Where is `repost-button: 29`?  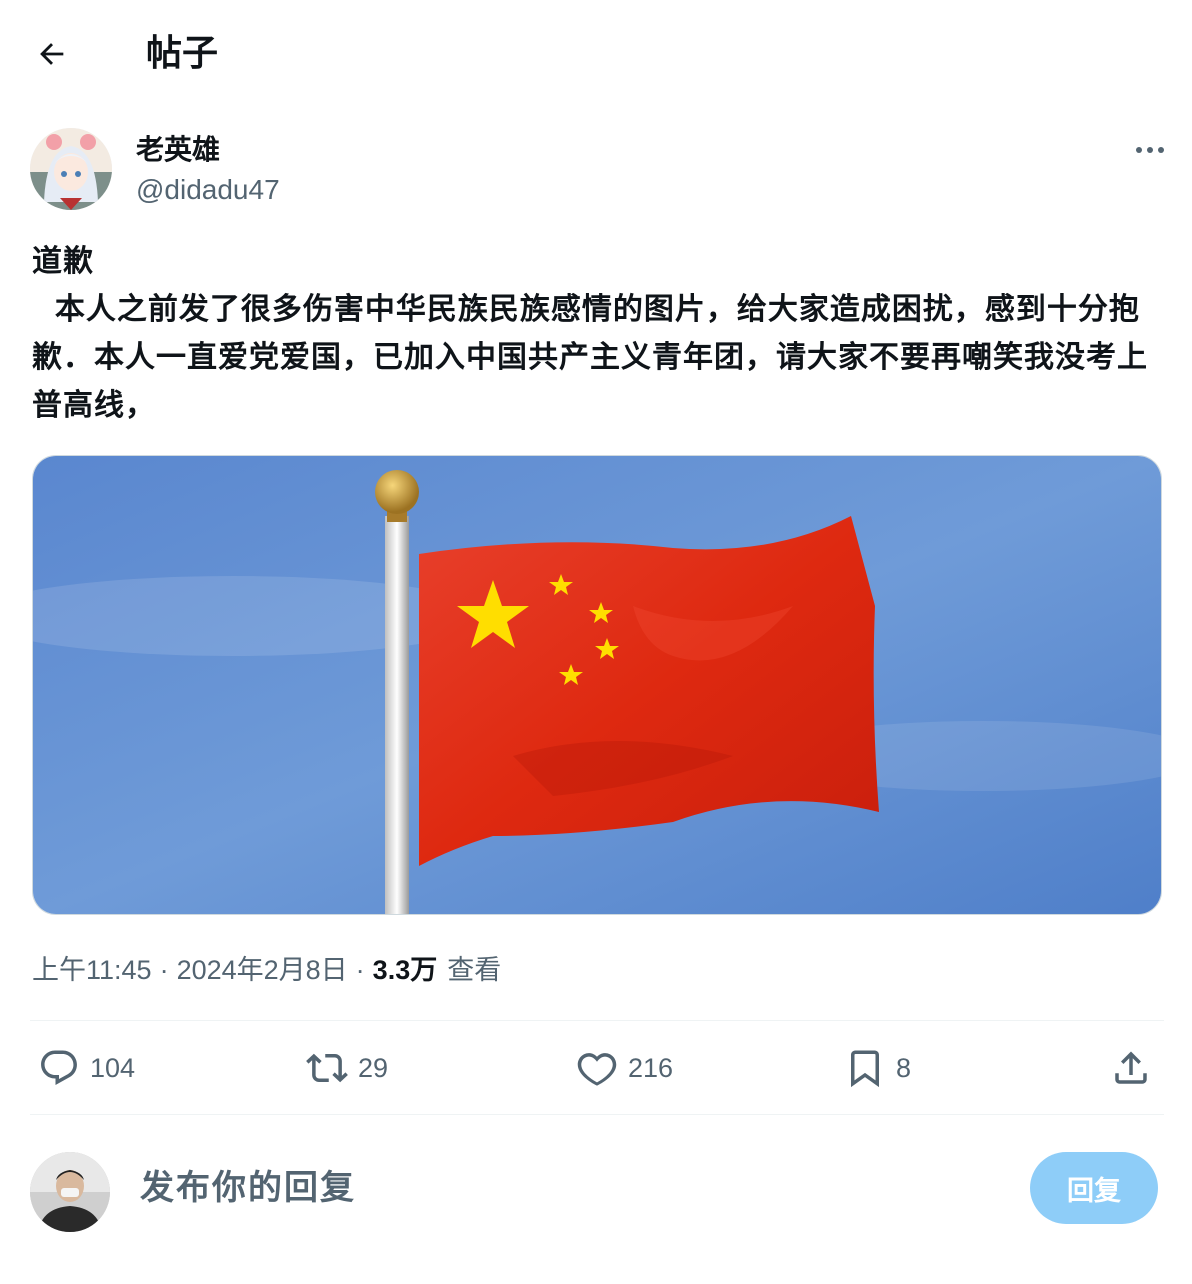 repost-button: 29 is located at coordinates (347, 1068).